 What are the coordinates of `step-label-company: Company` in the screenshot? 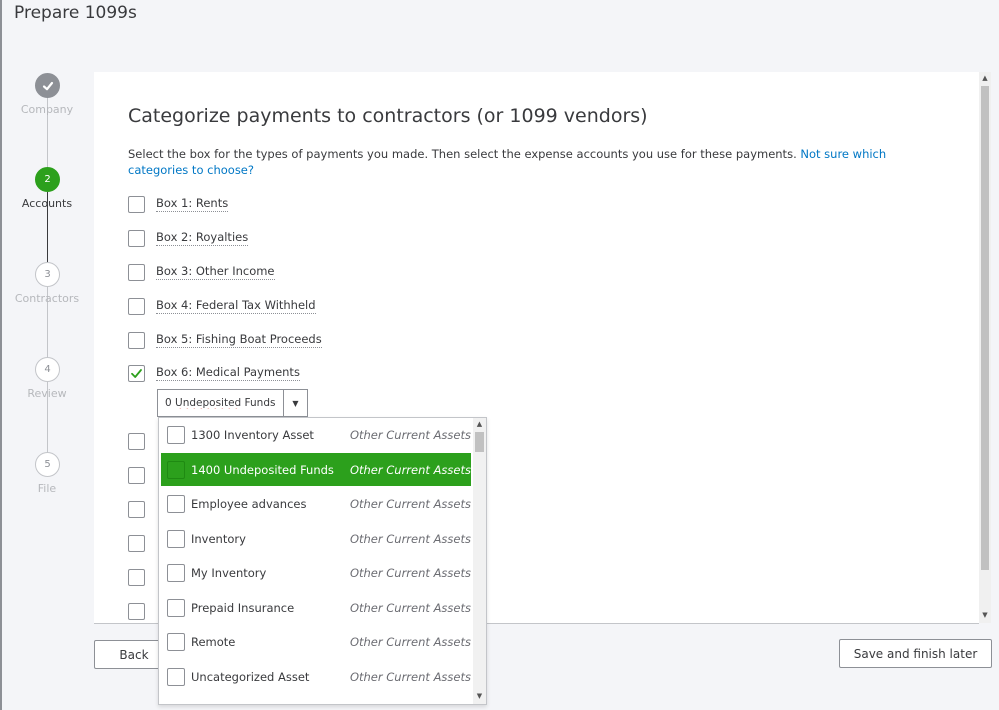 It's located at (47, 109).